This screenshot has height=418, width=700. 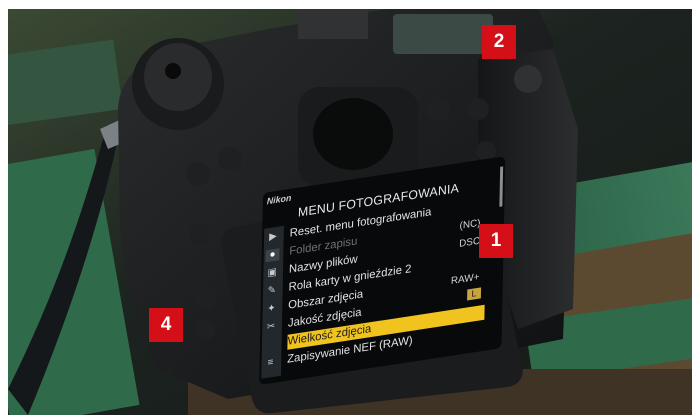 What do you see at coordinates (271, 309) in the screenshot?
I see `setup-tab-icon: ✦` at bounding box center [271, 309].